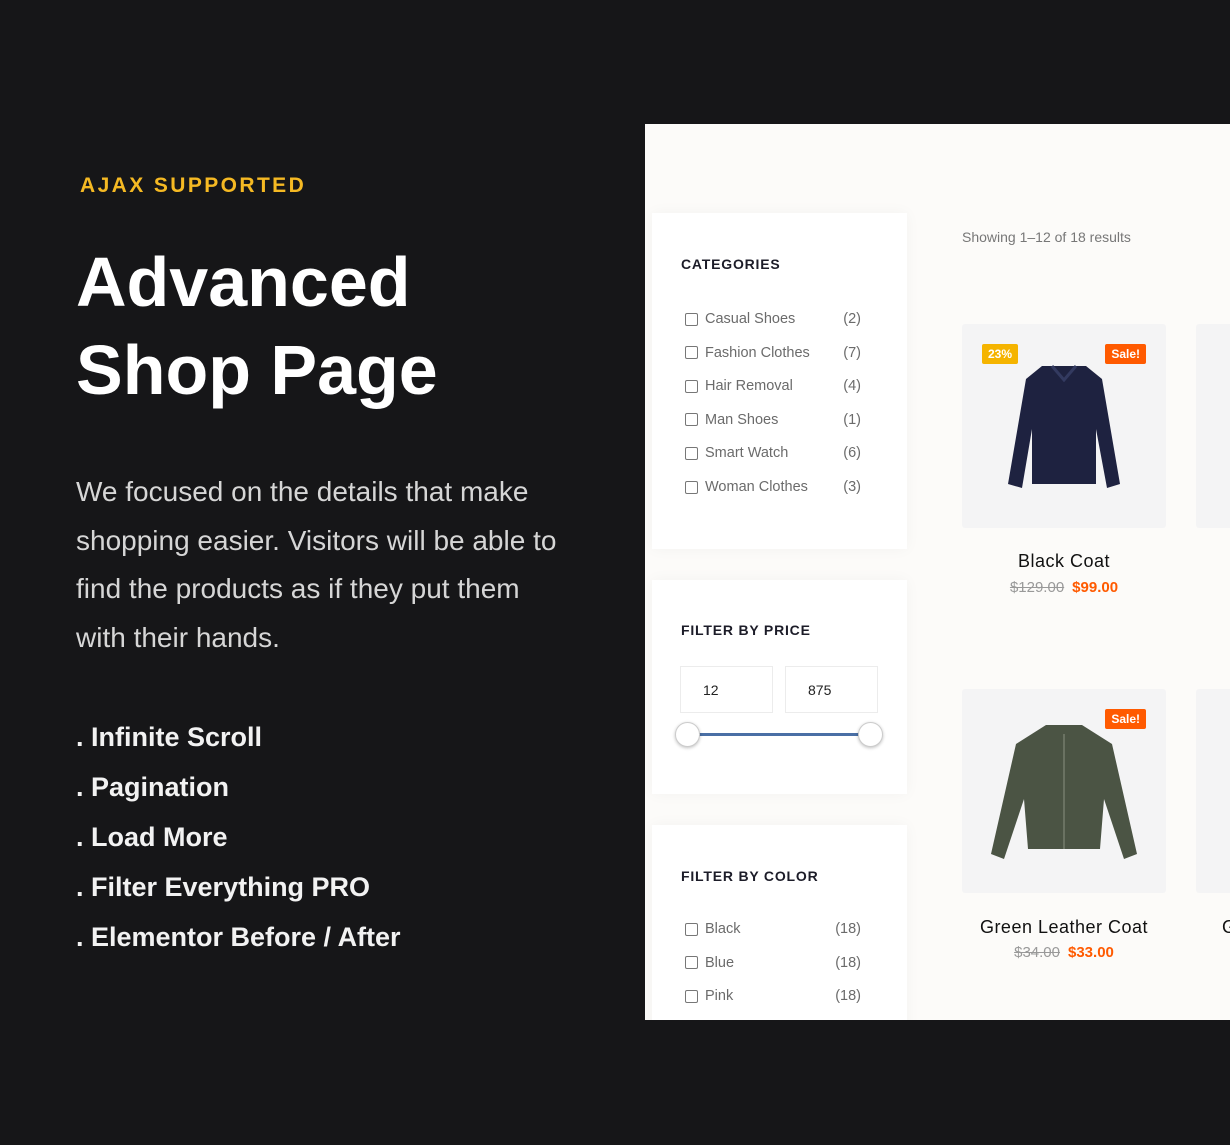  Describe the element at coordinates (1064, 927) in the screenshot. I see `product-name: Green Leather Coat` at that location.